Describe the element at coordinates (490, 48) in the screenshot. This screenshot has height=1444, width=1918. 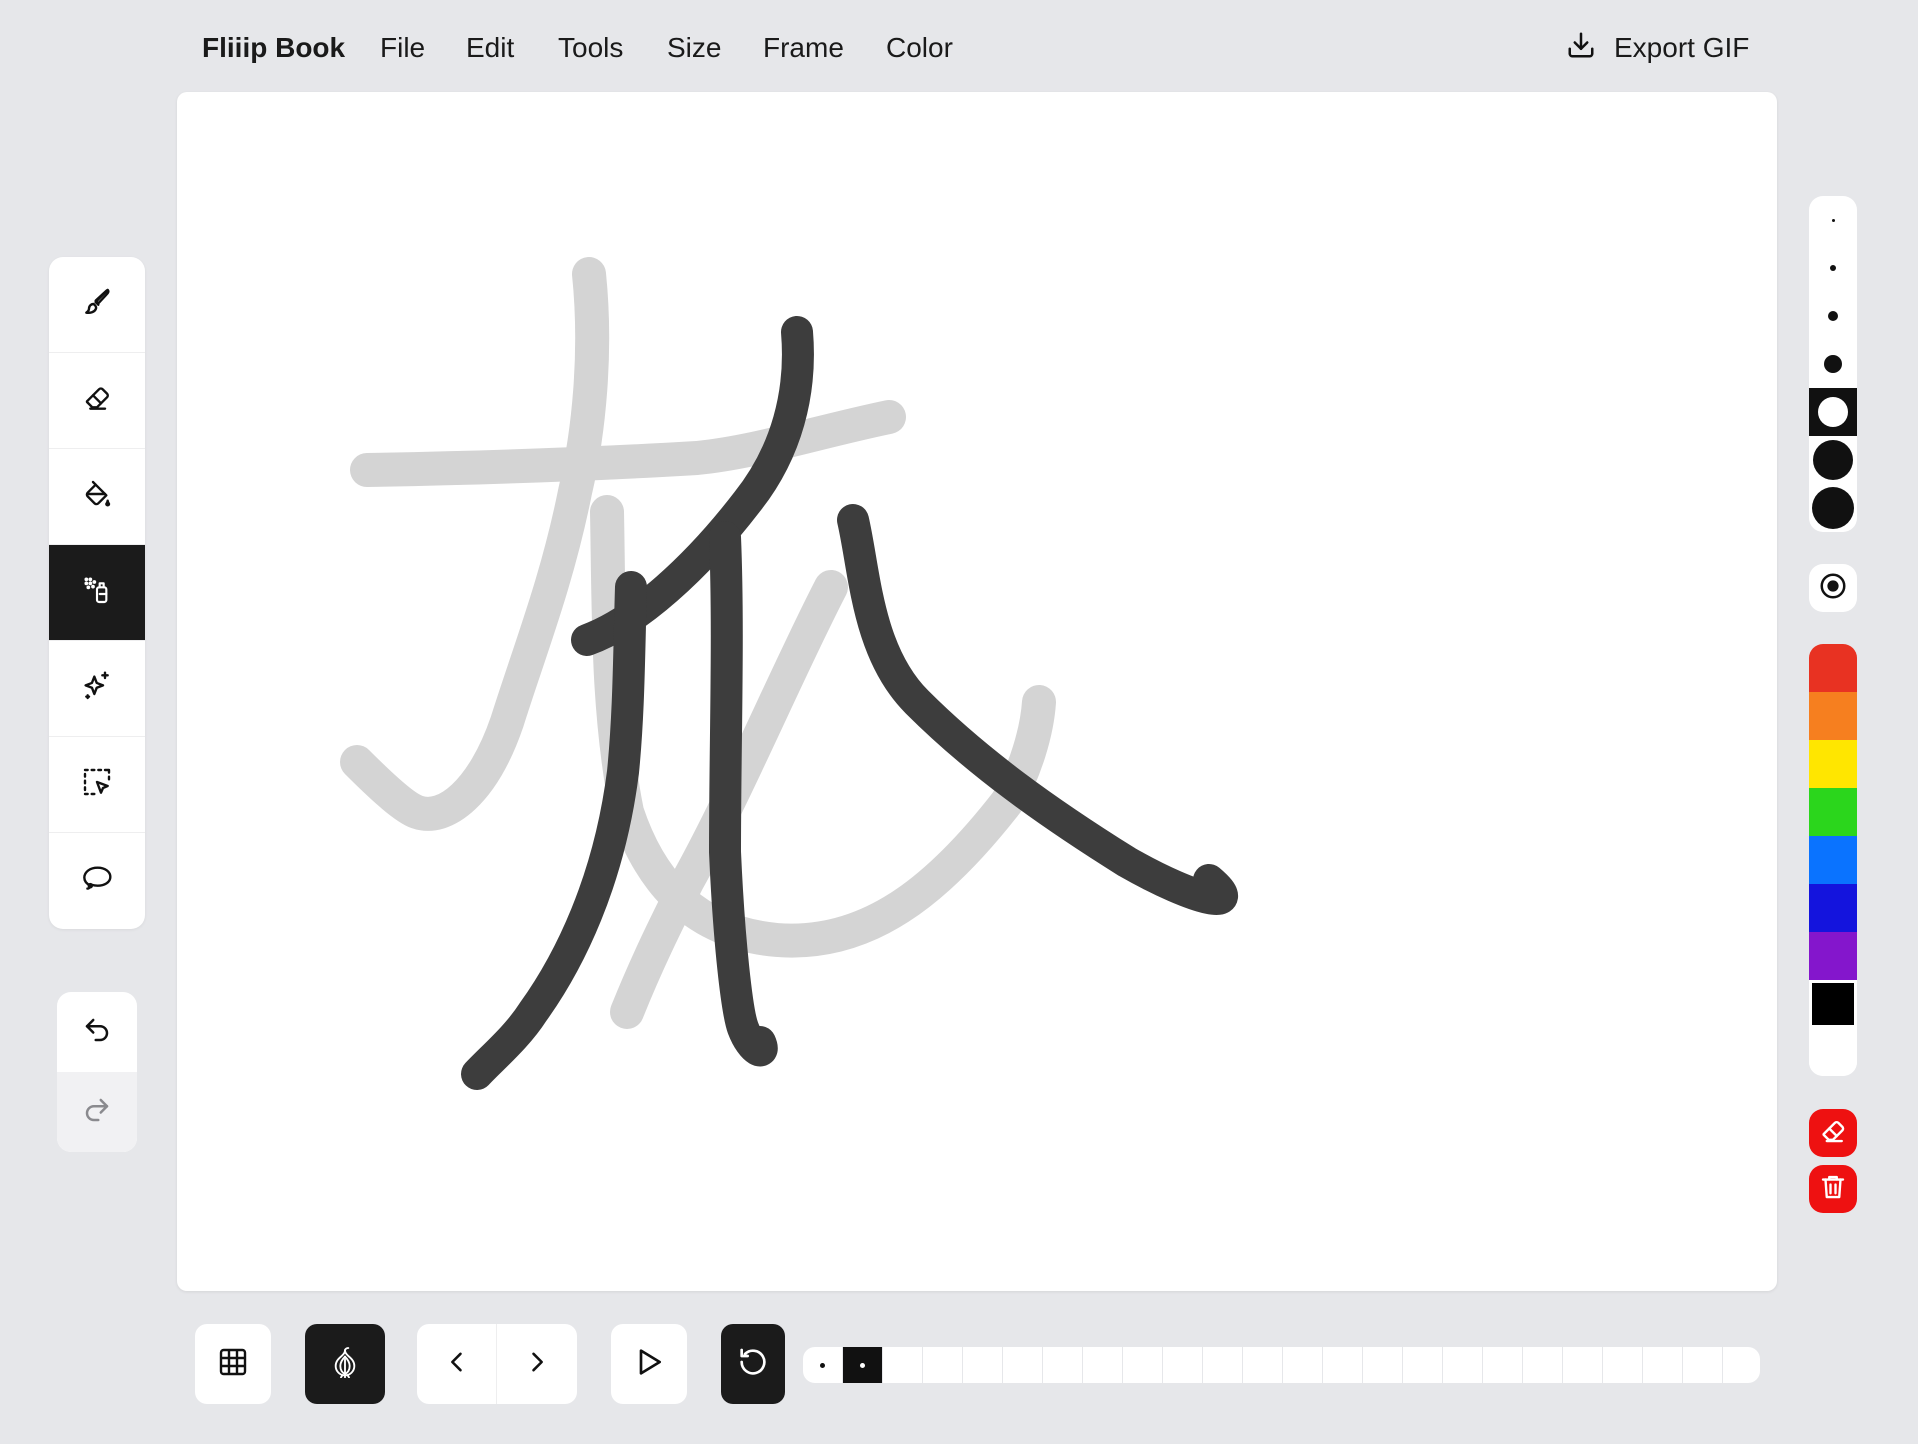
I see `menu-edit: Edit` at that location.